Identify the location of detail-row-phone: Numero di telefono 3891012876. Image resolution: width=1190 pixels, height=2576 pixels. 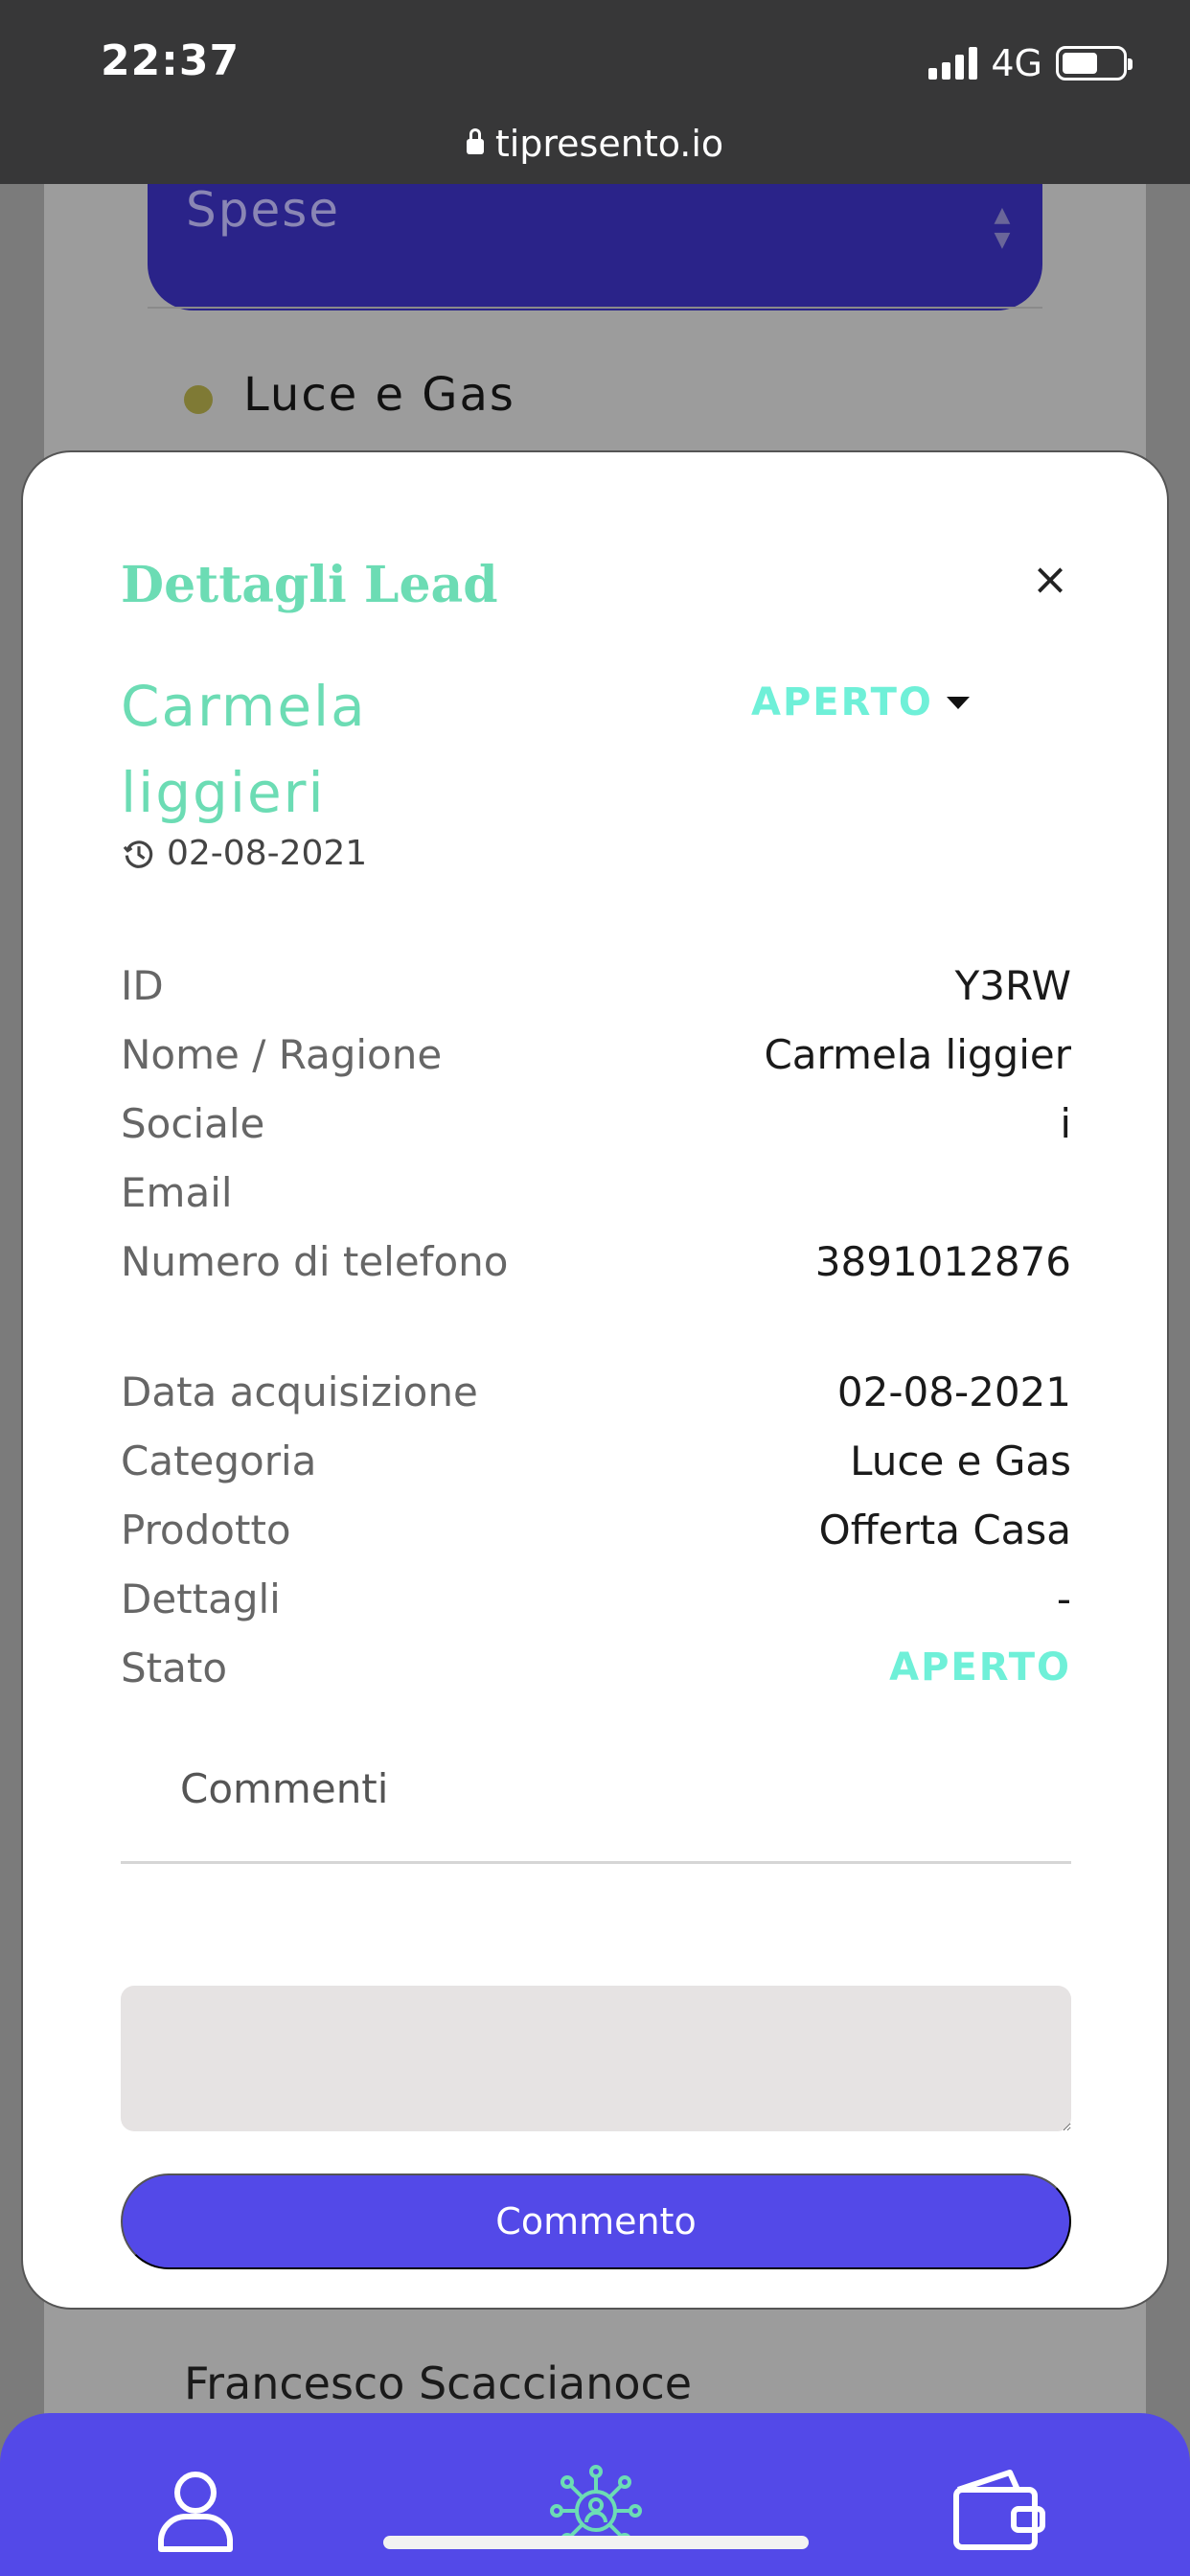
(596, 1261).